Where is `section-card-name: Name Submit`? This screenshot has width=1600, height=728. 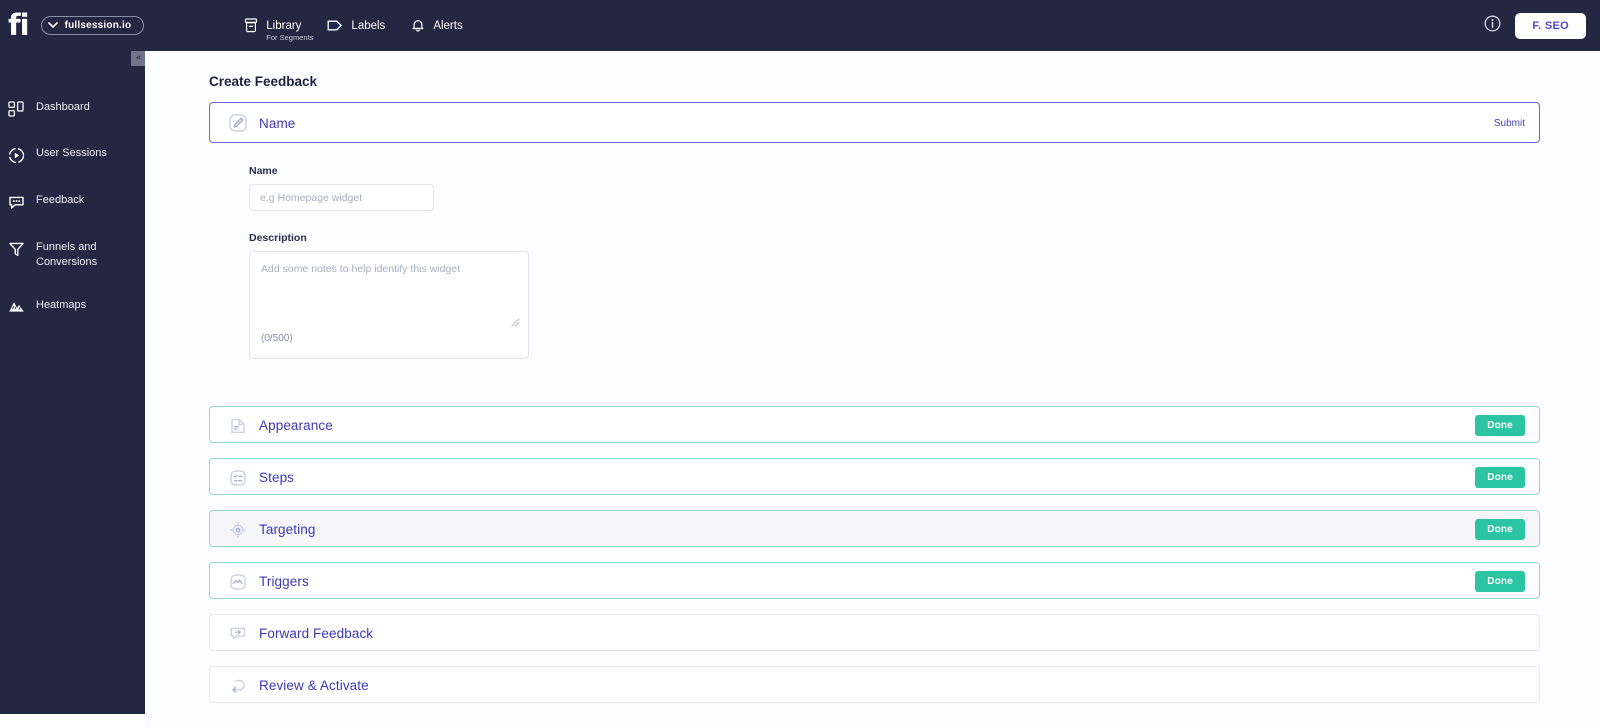
section-card-name: Name Submit is located at coordinates (874, 122).